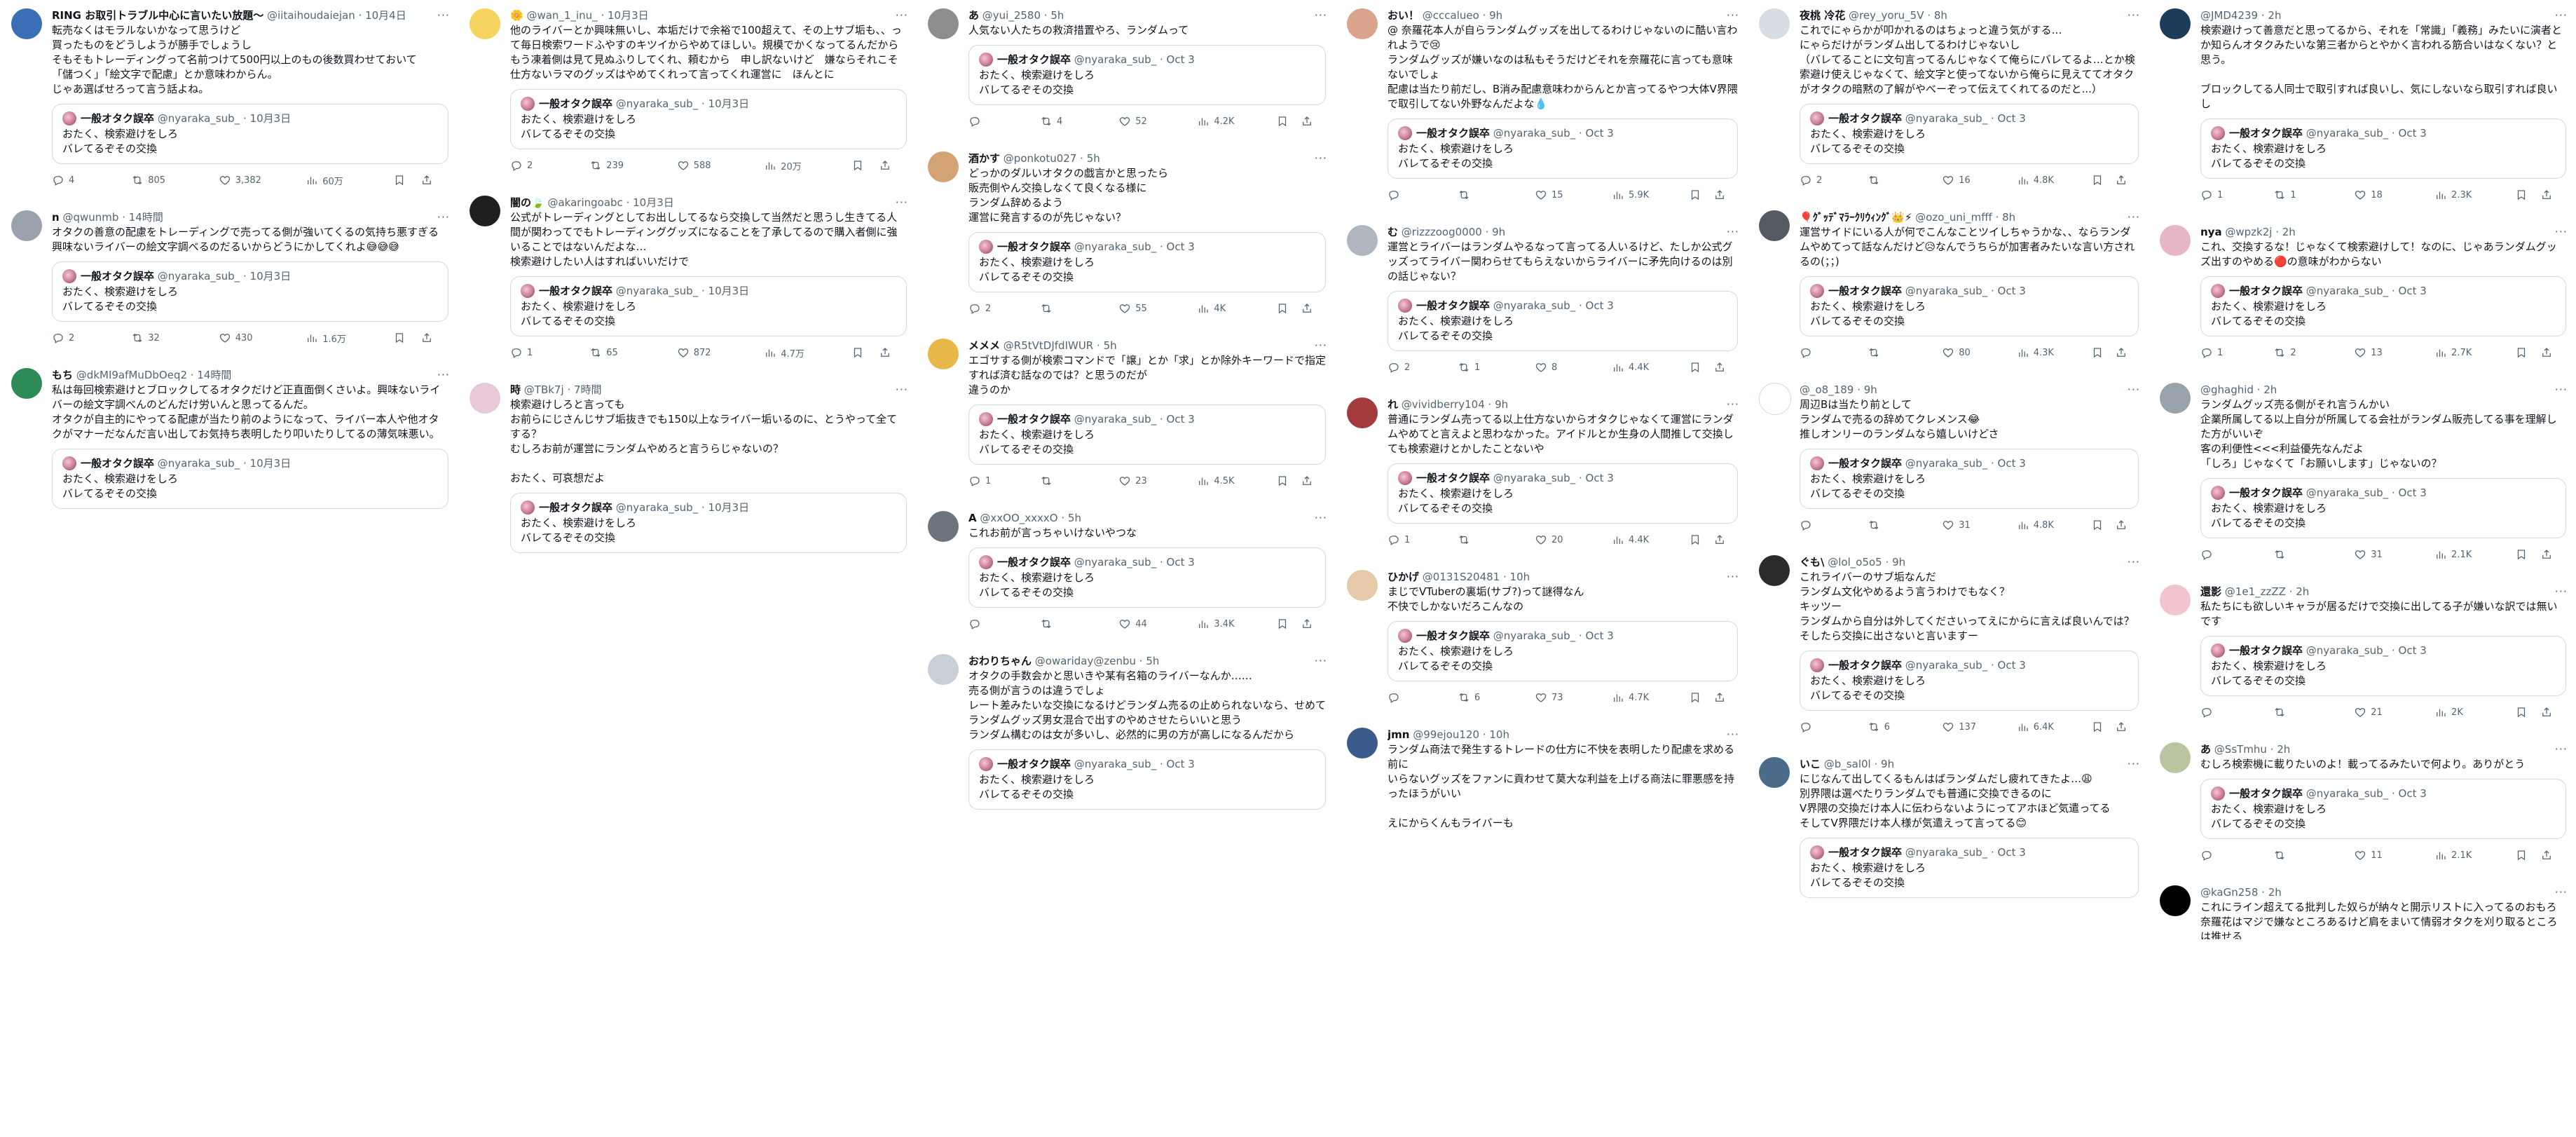 This screenshot has width=2576, height=1137. I want to click on views-button: 2K, so click(2475, 712).